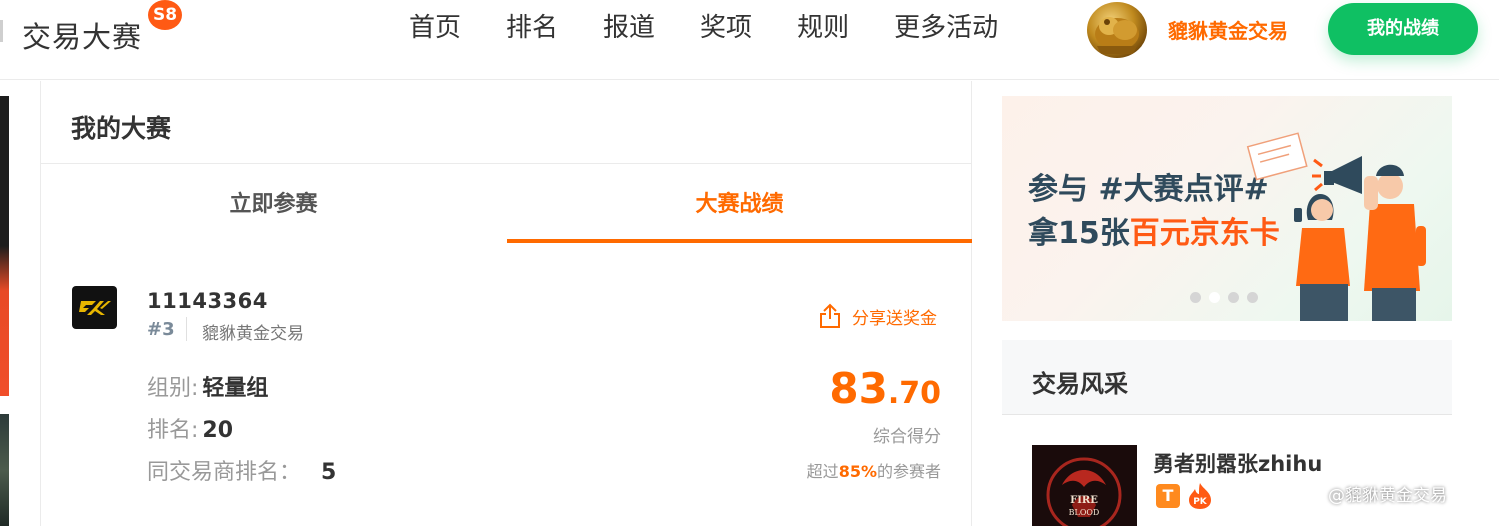 This screenshot has height=526, width=1499. I want to click on broker-rank-value: 5, so click(329, 472).